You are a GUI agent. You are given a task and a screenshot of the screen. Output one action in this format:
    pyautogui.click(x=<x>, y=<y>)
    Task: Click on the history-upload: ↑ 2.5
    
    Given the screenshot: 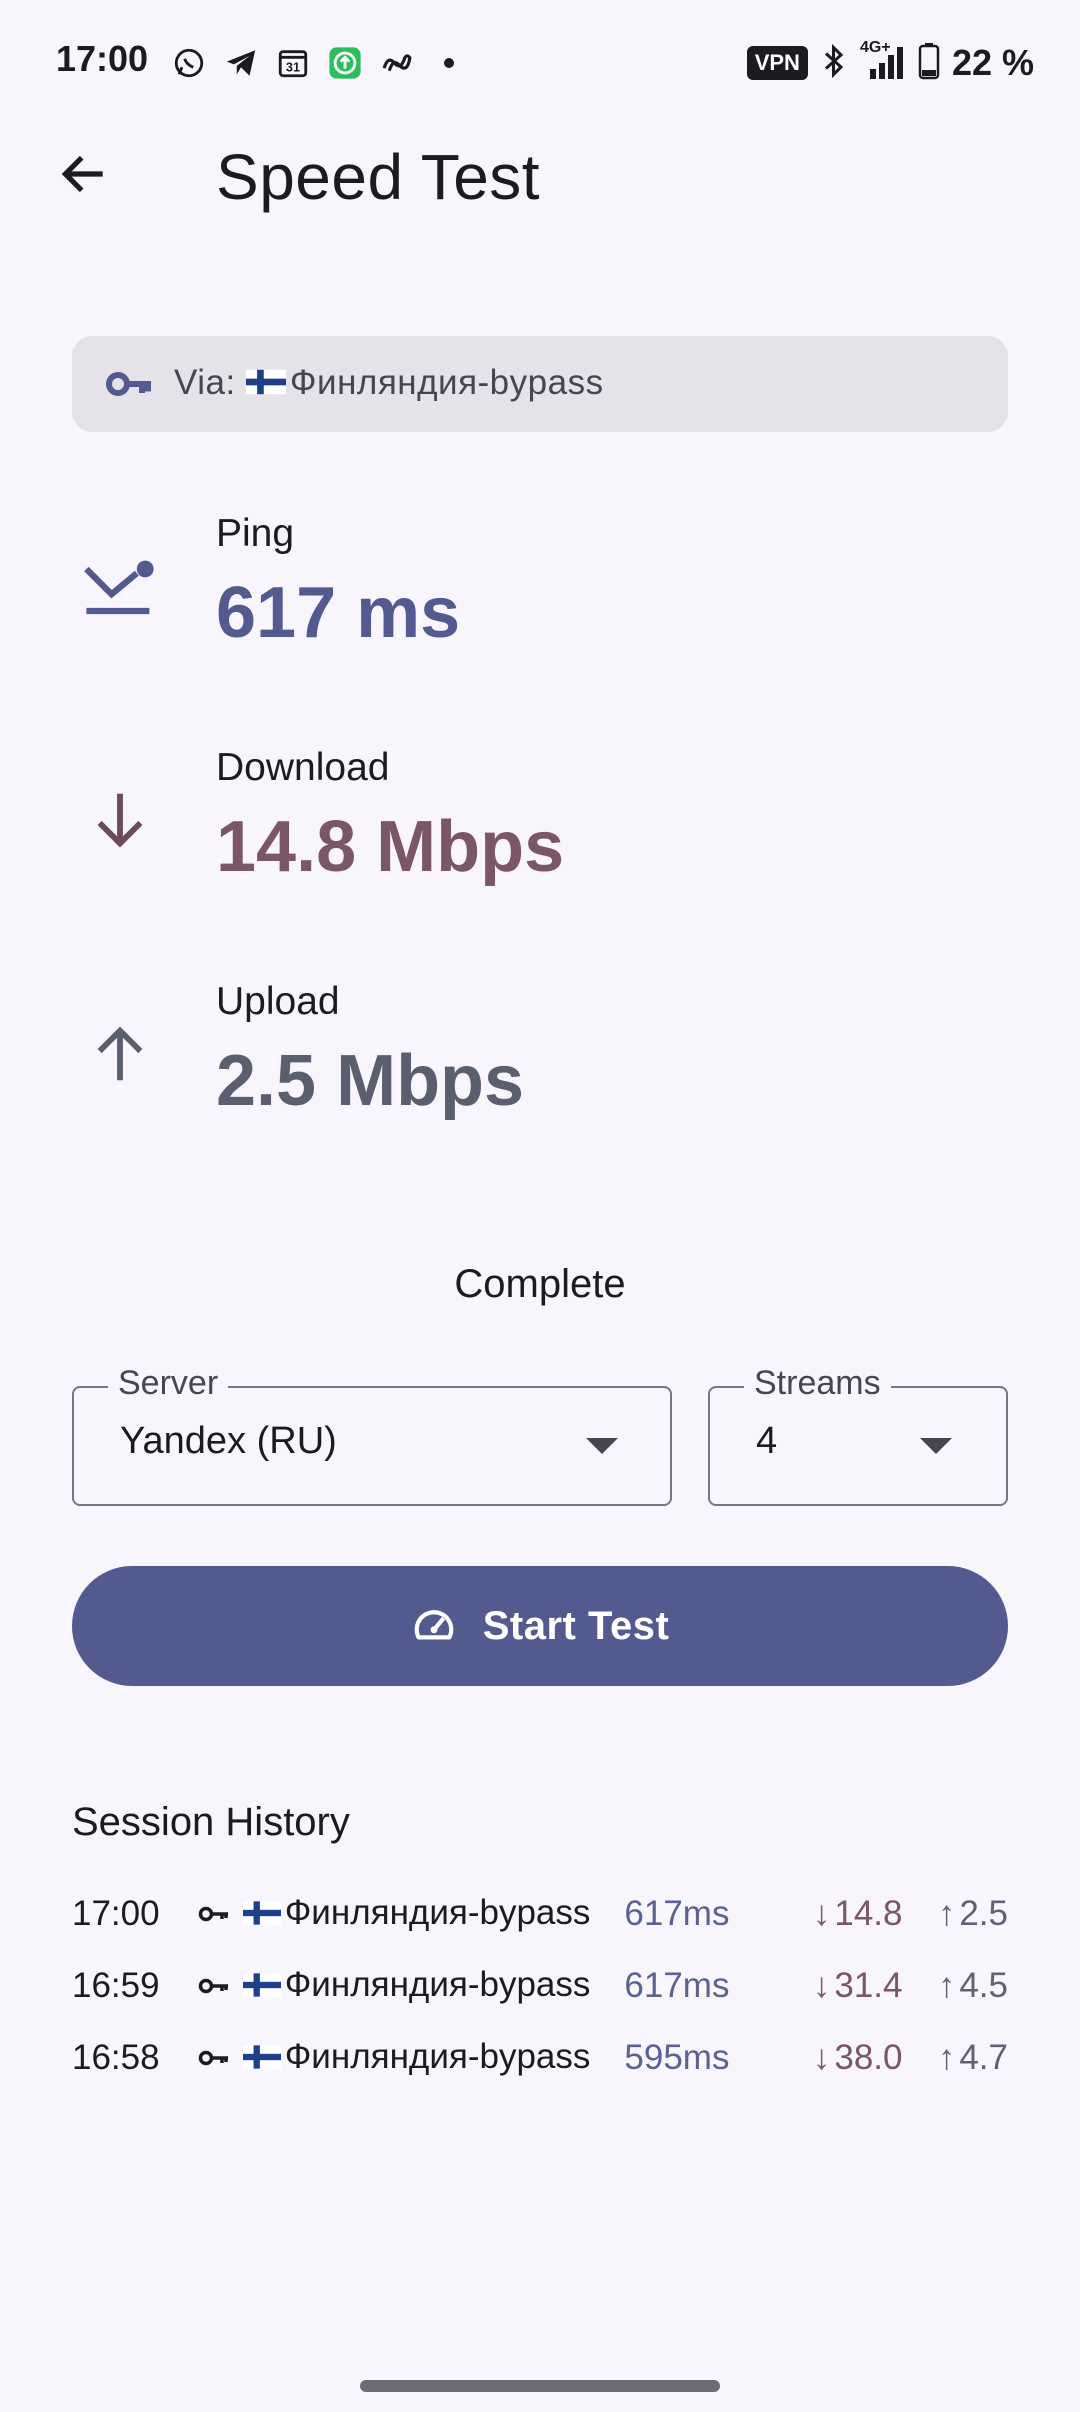 What is the action you would take?
    pyautogui.click(x=955, y=1914)
    